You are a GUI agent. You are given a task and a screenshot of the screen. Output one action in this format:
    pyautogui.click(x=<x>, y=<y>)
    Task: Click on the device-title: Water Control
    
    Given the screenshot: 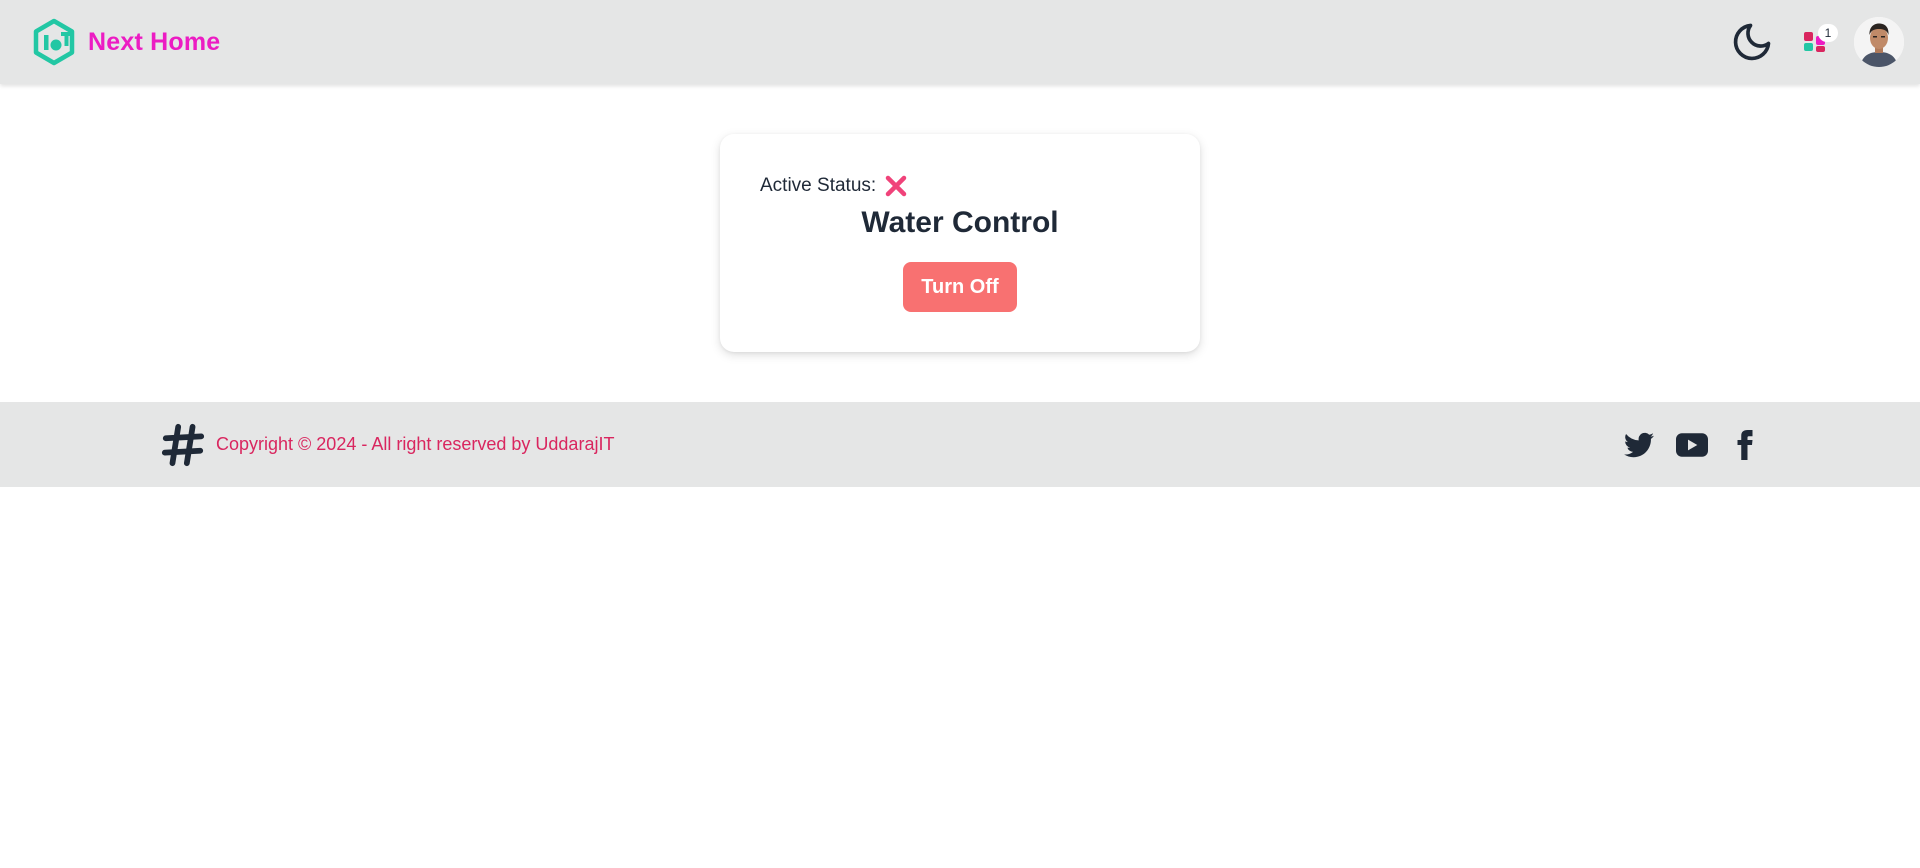 What is the action you would take?
    pyautogui.click(x=960, y=222)
    